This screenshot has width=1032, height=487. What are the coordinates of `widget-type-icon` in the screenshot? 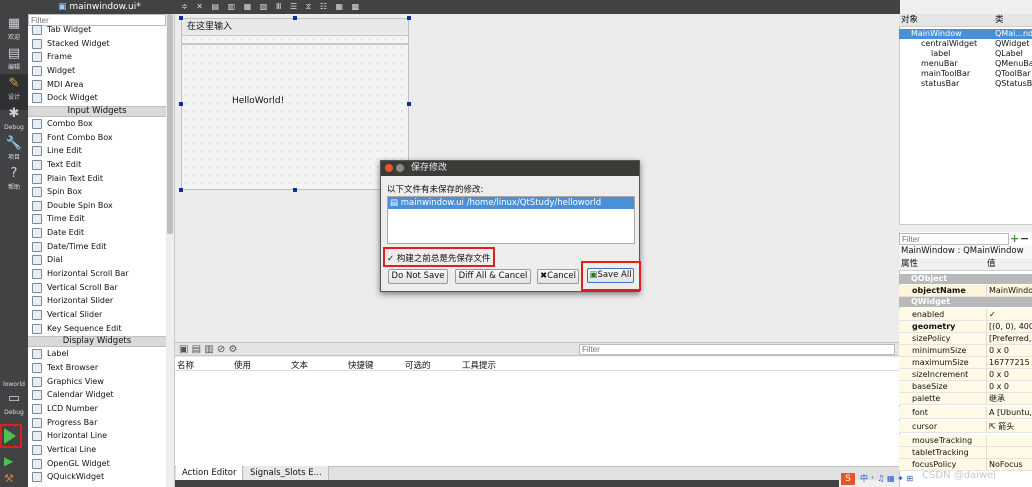 It's located at (37, 84).